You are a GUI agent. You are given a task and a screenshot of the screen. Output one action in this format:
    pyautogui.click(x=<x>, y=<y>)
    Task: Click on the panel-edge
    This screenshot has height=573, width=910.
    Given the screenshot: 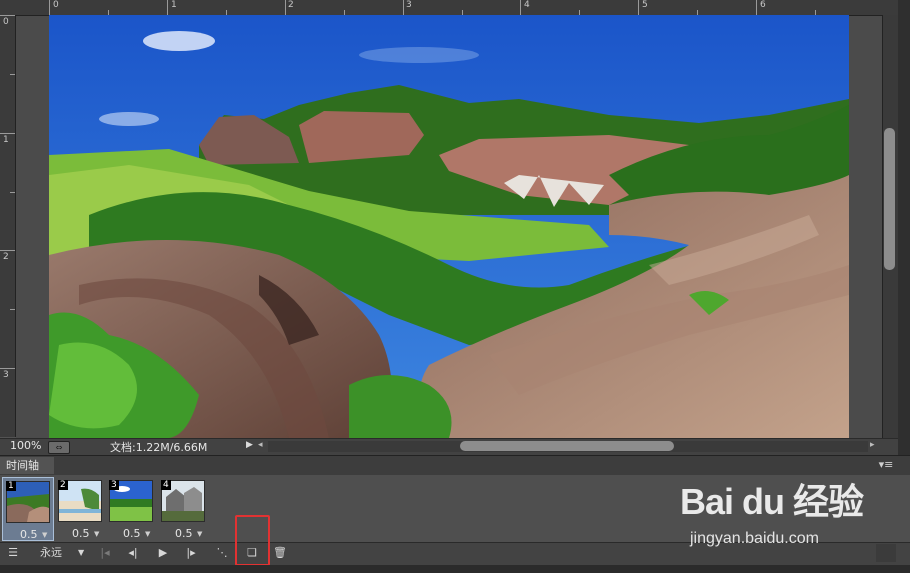 What is the action you would take?
    pyautogui.click(x=904, y=227)
    